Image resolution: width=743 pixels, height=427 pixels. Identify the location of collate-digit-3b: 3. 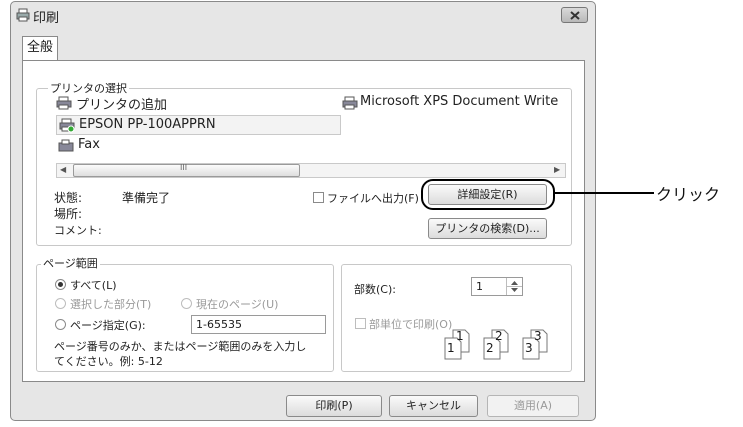
(538, 336).